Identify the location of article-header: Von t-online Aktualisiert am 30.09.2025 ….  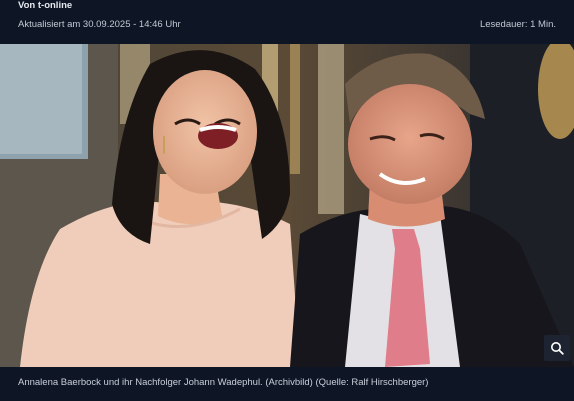
(287, 22).